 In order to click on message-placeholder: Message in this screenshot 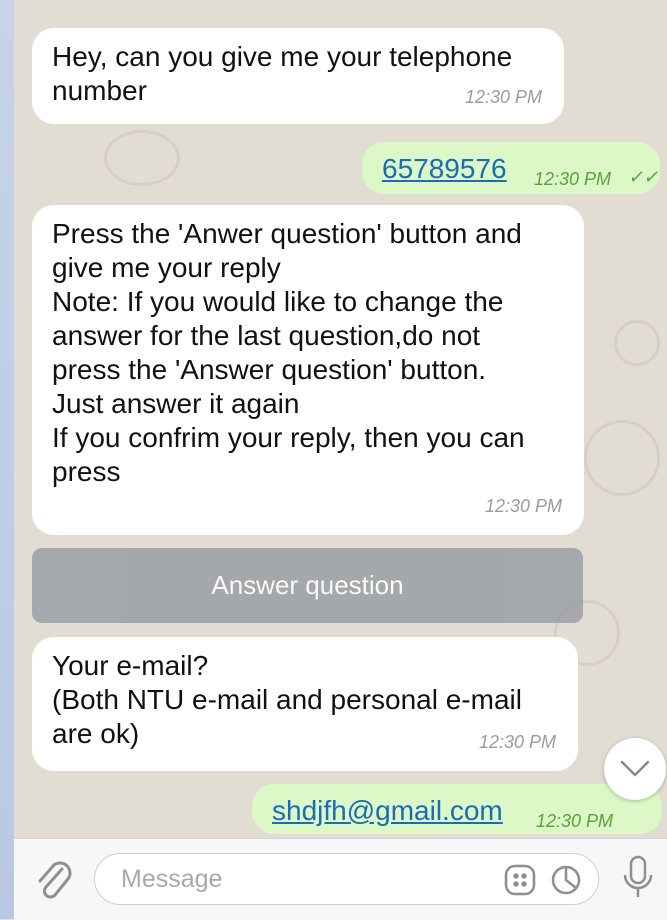, I will do `click(172, 879)`.